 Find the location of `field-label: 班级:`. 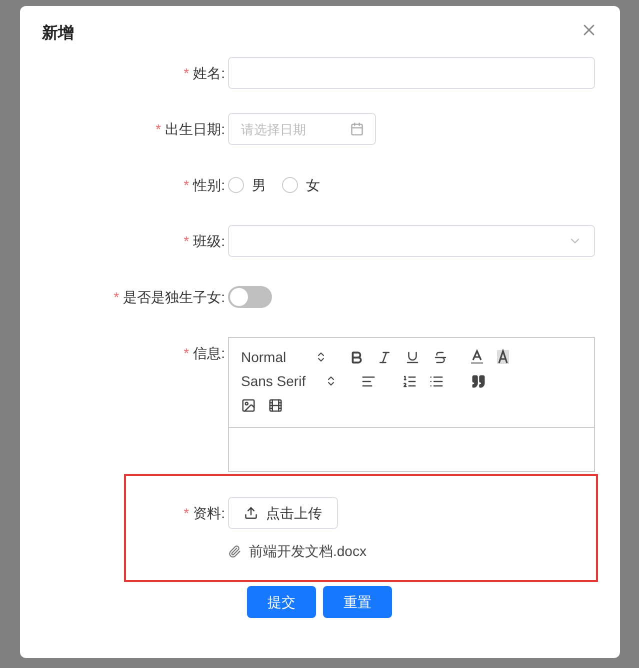

field-label: 班级: is located at coordinates (209, 241).